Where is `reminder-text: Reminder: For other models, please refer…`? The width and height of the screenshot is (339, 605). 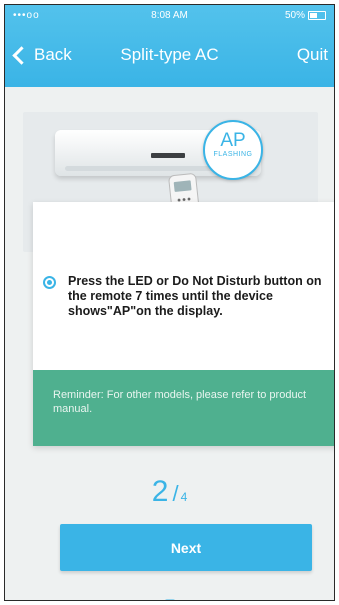
reminder-text: Reminder: For other models, please refer… is located at coordinates (180, 402).